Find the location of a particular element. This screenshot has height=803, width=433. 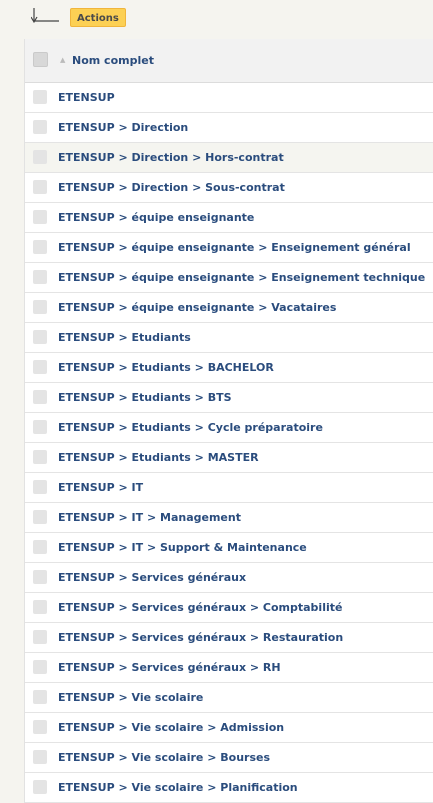

table-row: ETENSUP > Services généraux > RH is located at coordinates (229, 668).